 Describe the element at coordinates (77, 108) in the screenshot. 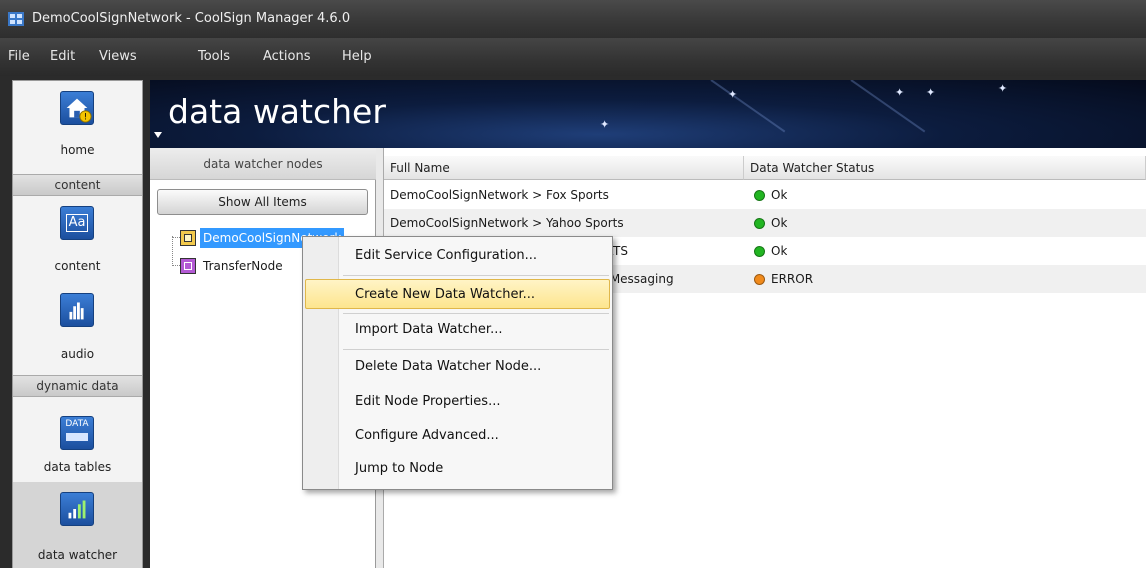

I see `home-icon: !` at that location.